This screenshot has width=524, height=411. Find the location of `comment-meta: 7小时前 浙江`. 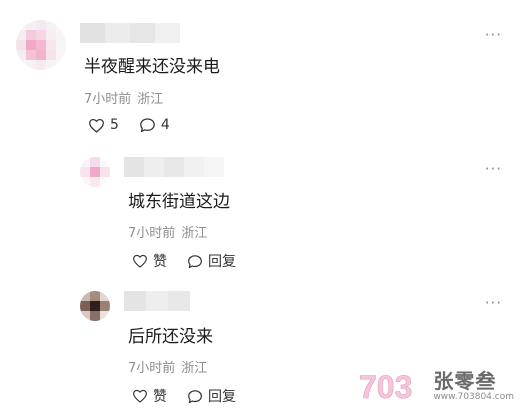

comment-meta: 7小时前 浙江 is located at coordinates (123, 97).